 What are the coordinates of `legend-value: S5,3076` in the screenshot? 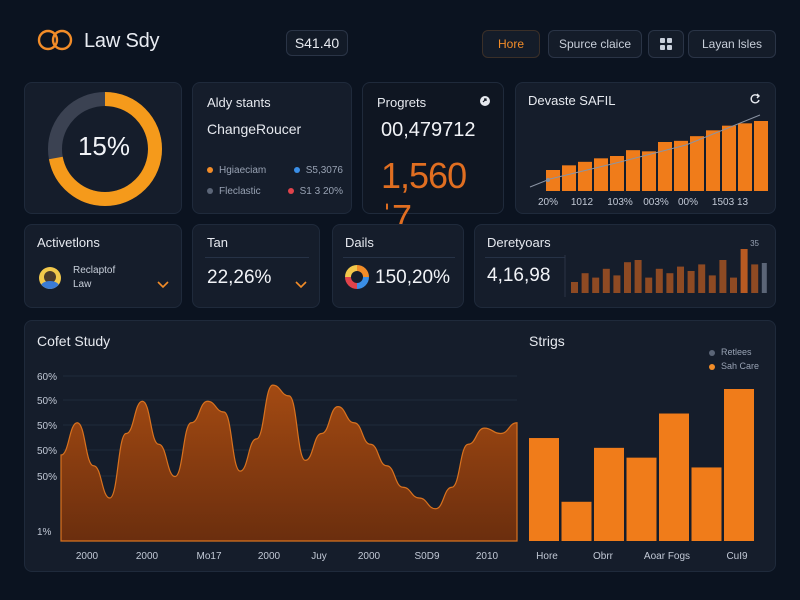 It's located at (324, 170).